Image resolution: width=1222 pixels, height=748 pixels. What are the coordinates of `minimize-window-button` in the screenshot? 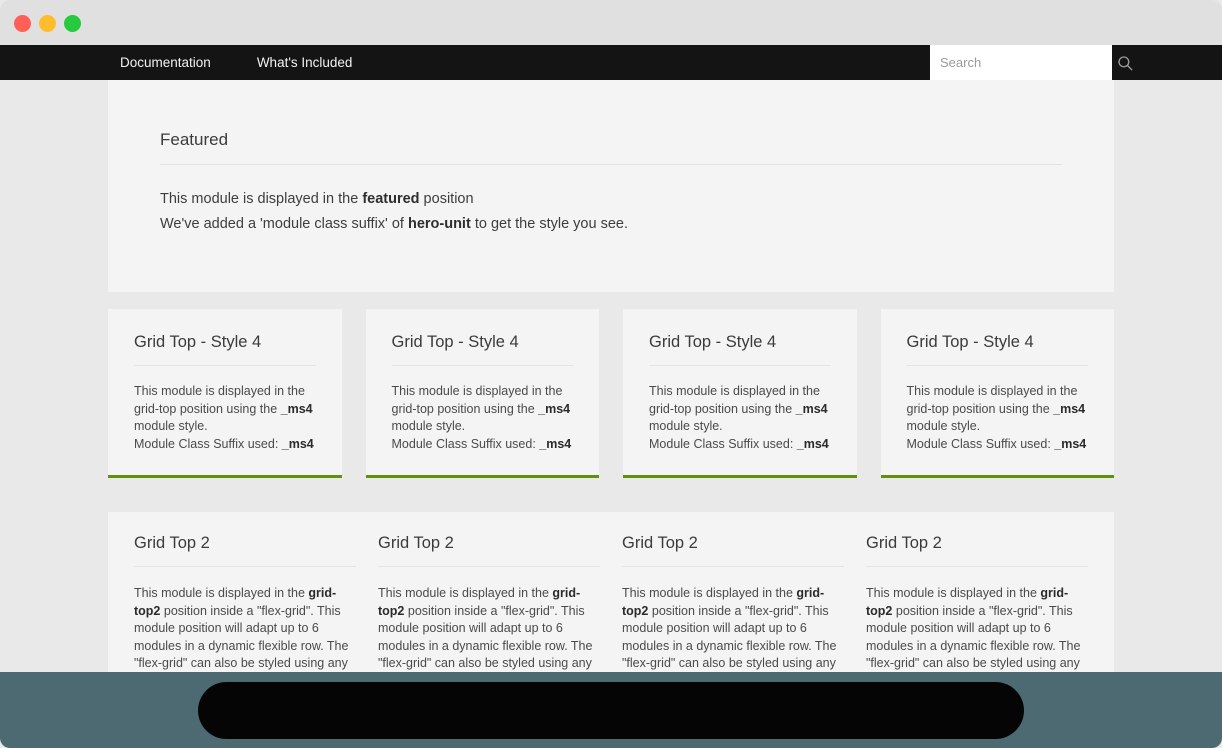 It's located at (47, 23).